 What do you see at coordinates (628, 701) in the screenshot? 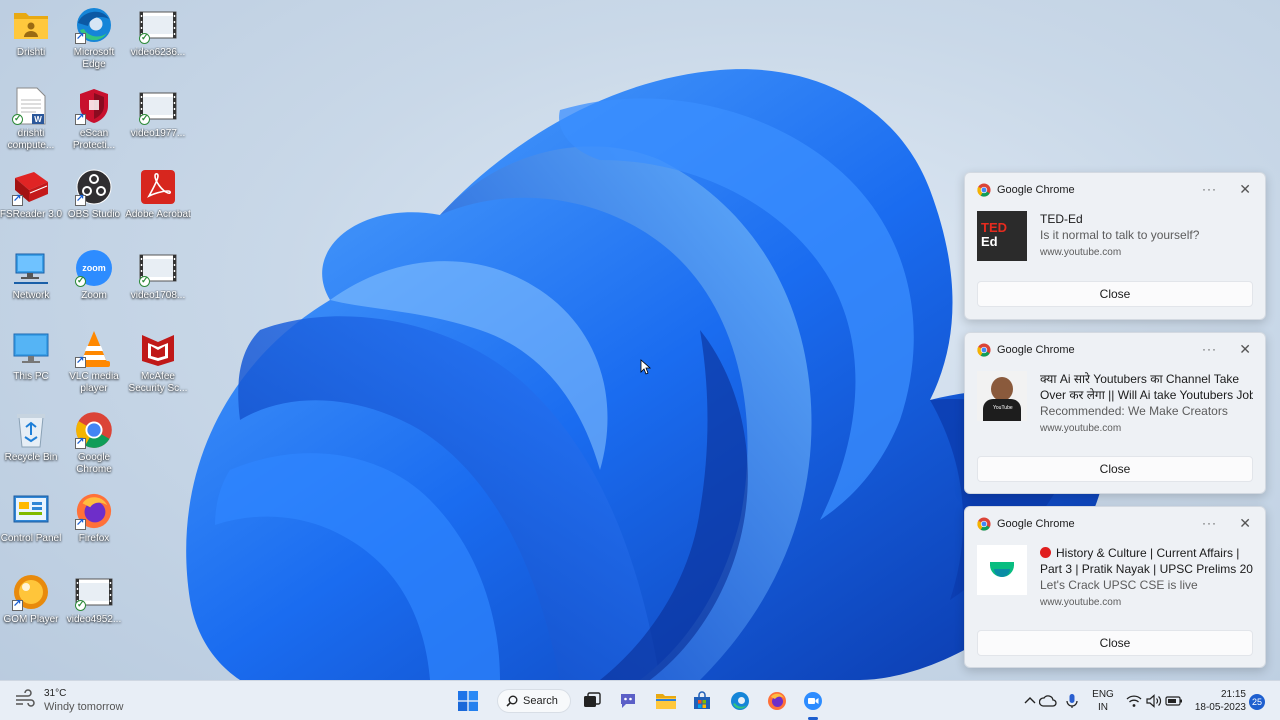
I see `teams-chat-icon` at bounding box center [628, 701].